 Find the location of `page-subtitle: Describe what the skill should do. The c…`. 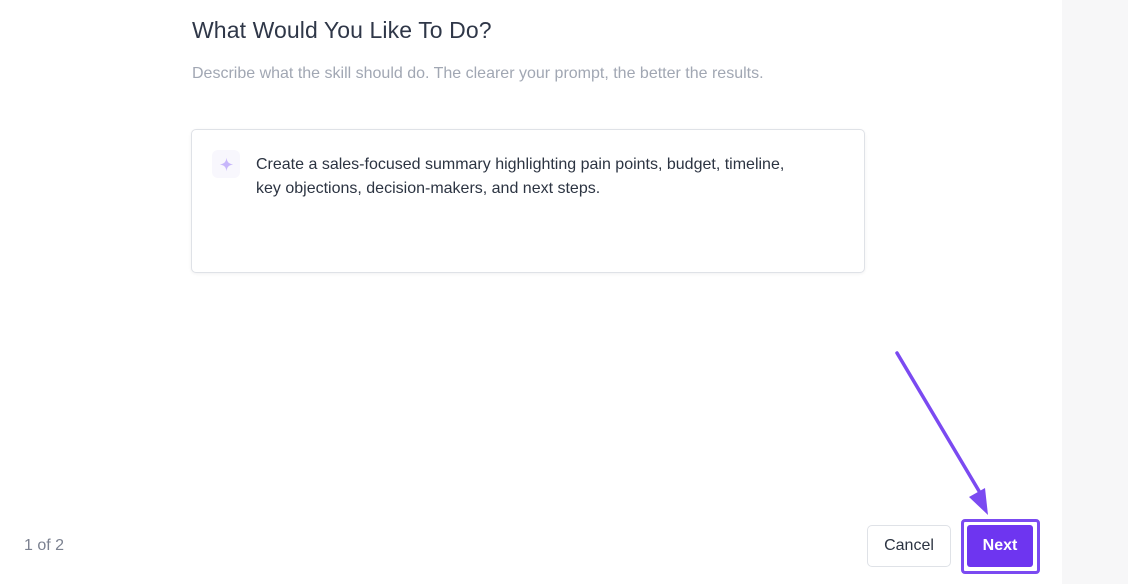

page-subtitle: Describe what the skill should do. The c… is located at coordinates (478, 73).